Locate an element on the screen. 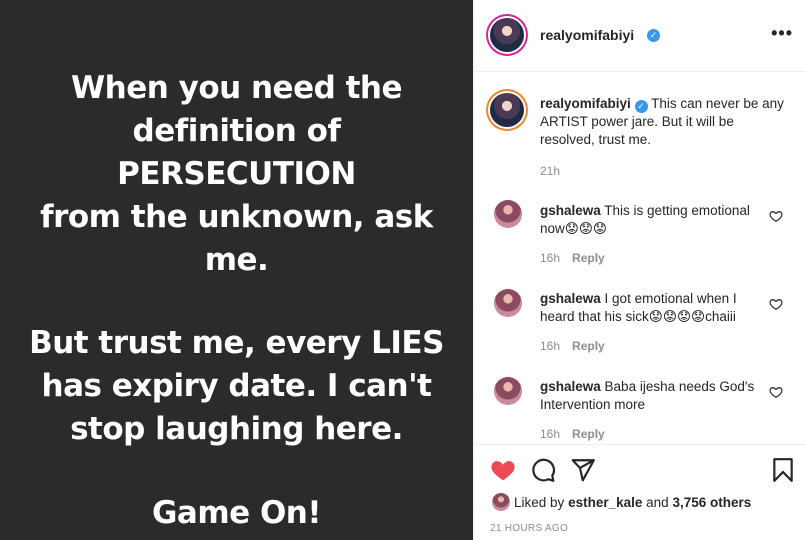  more-options-icon: ••• is located at coordinates (782, 33).